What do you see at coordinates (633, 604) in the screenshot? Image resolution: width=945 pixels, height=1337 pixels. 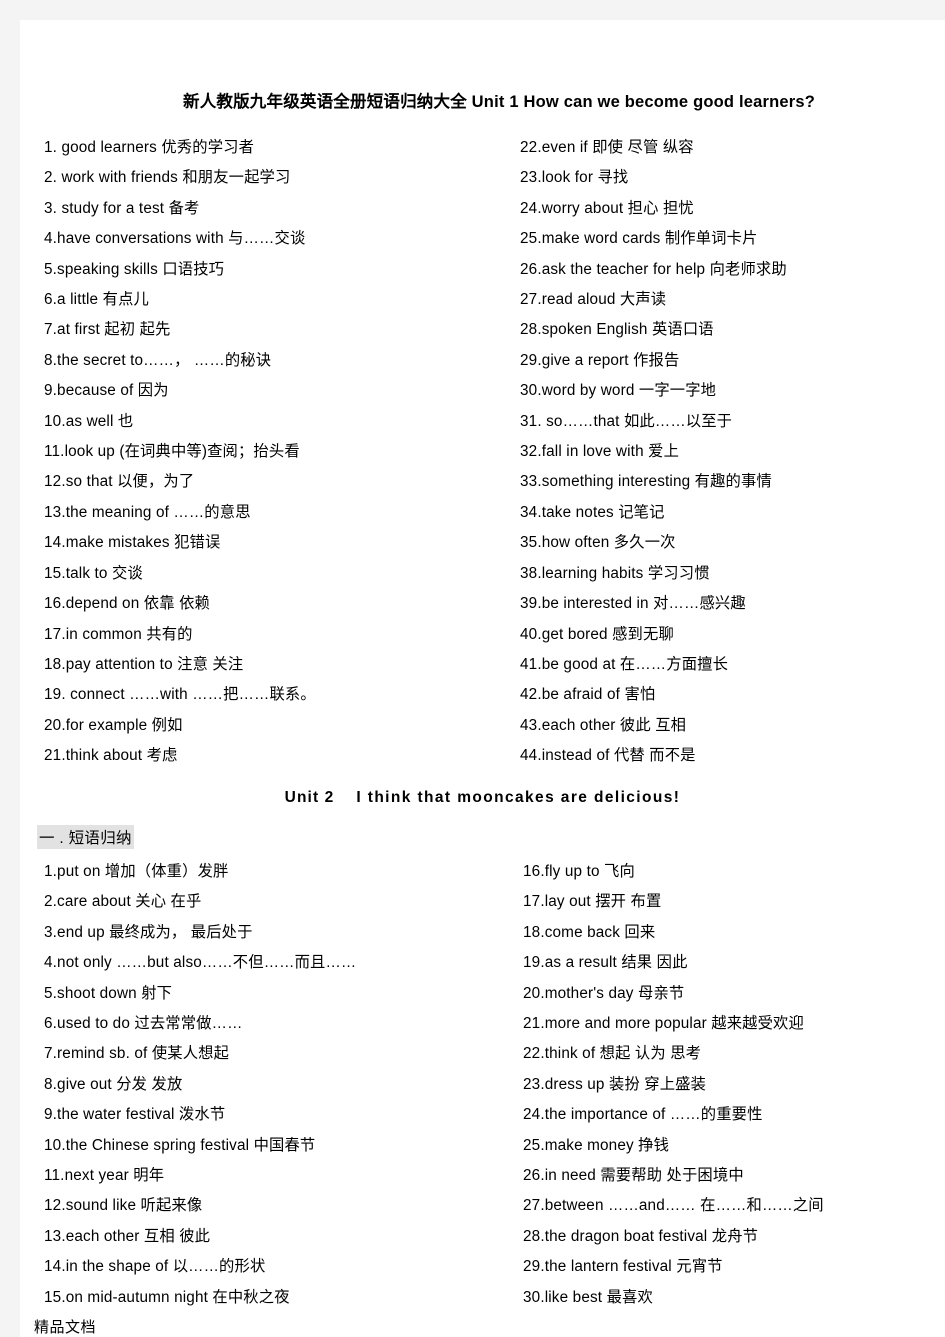 I see `phrase-entry: 39.be interested in 对……感兴趣` at bounding box center [633, 604].